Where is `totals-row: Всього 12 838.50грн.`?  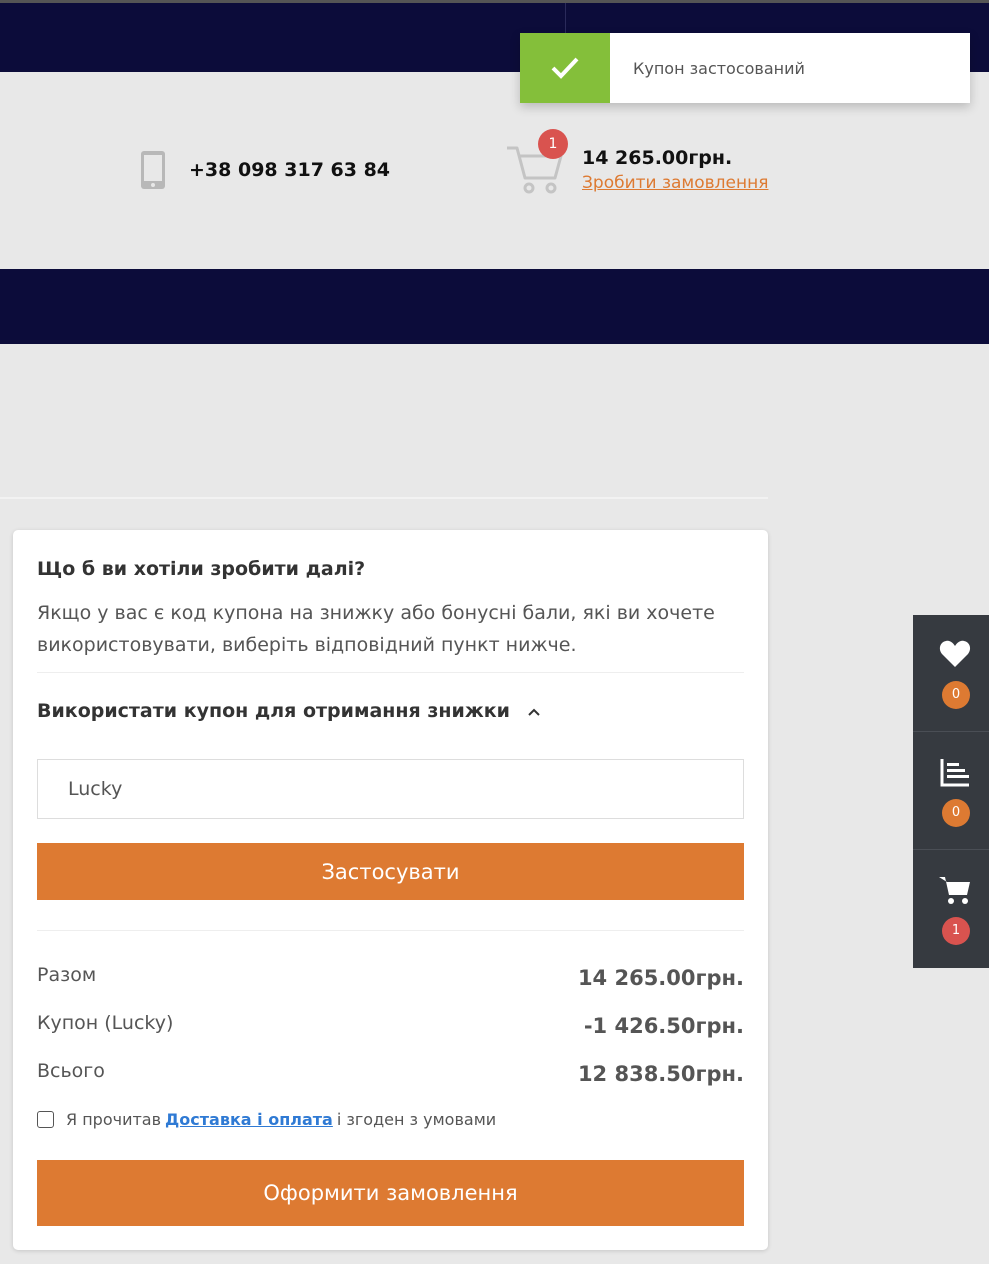 totals-row: Всього 12 838.50грн. is located at coordinates (390, 1075).